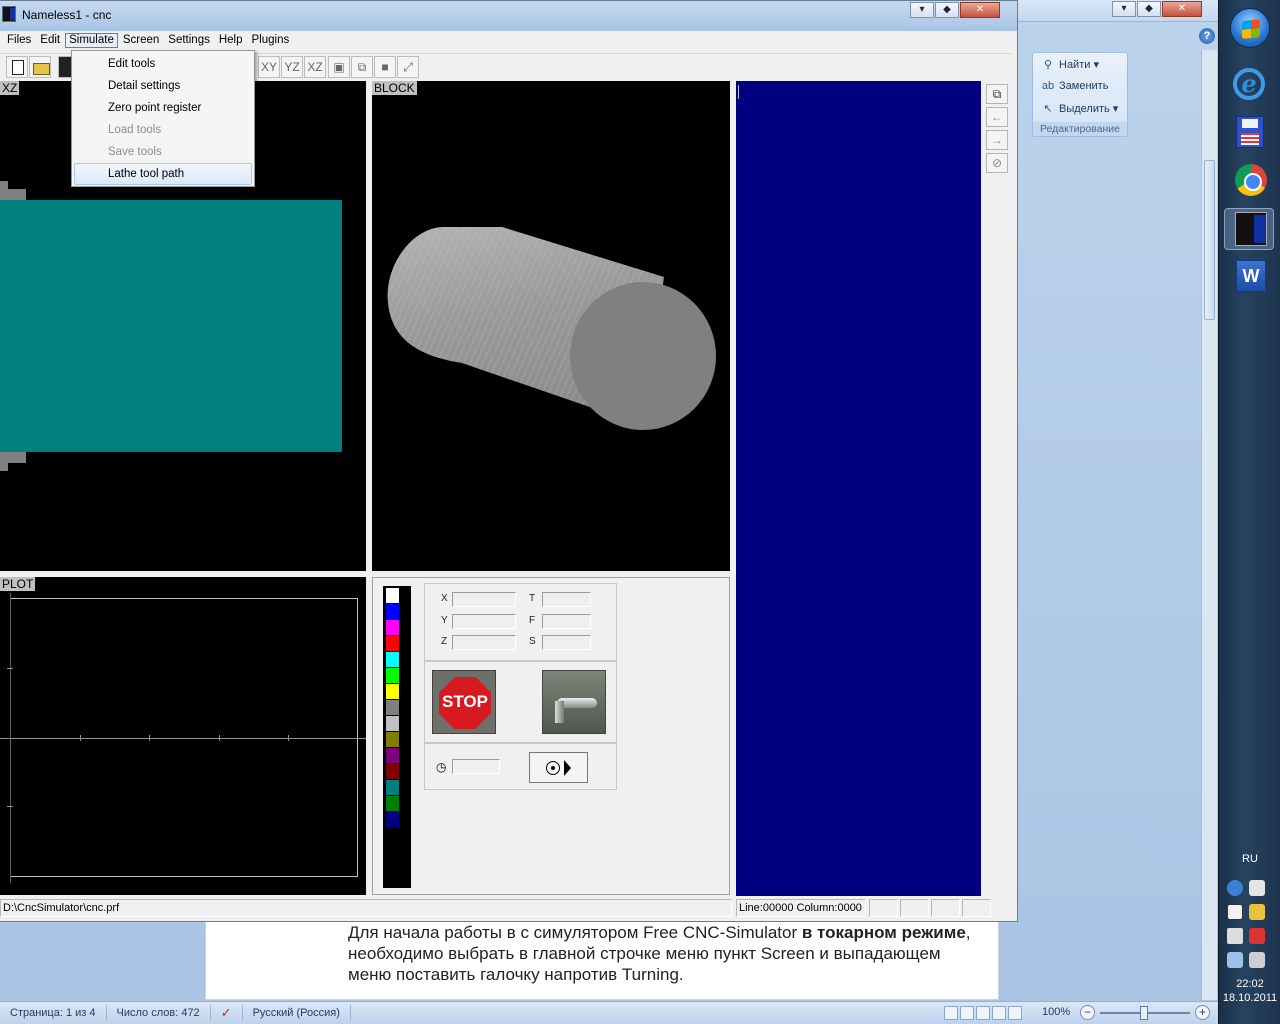  I want to click on no-entry-button: ⊘, so click(997, 163).